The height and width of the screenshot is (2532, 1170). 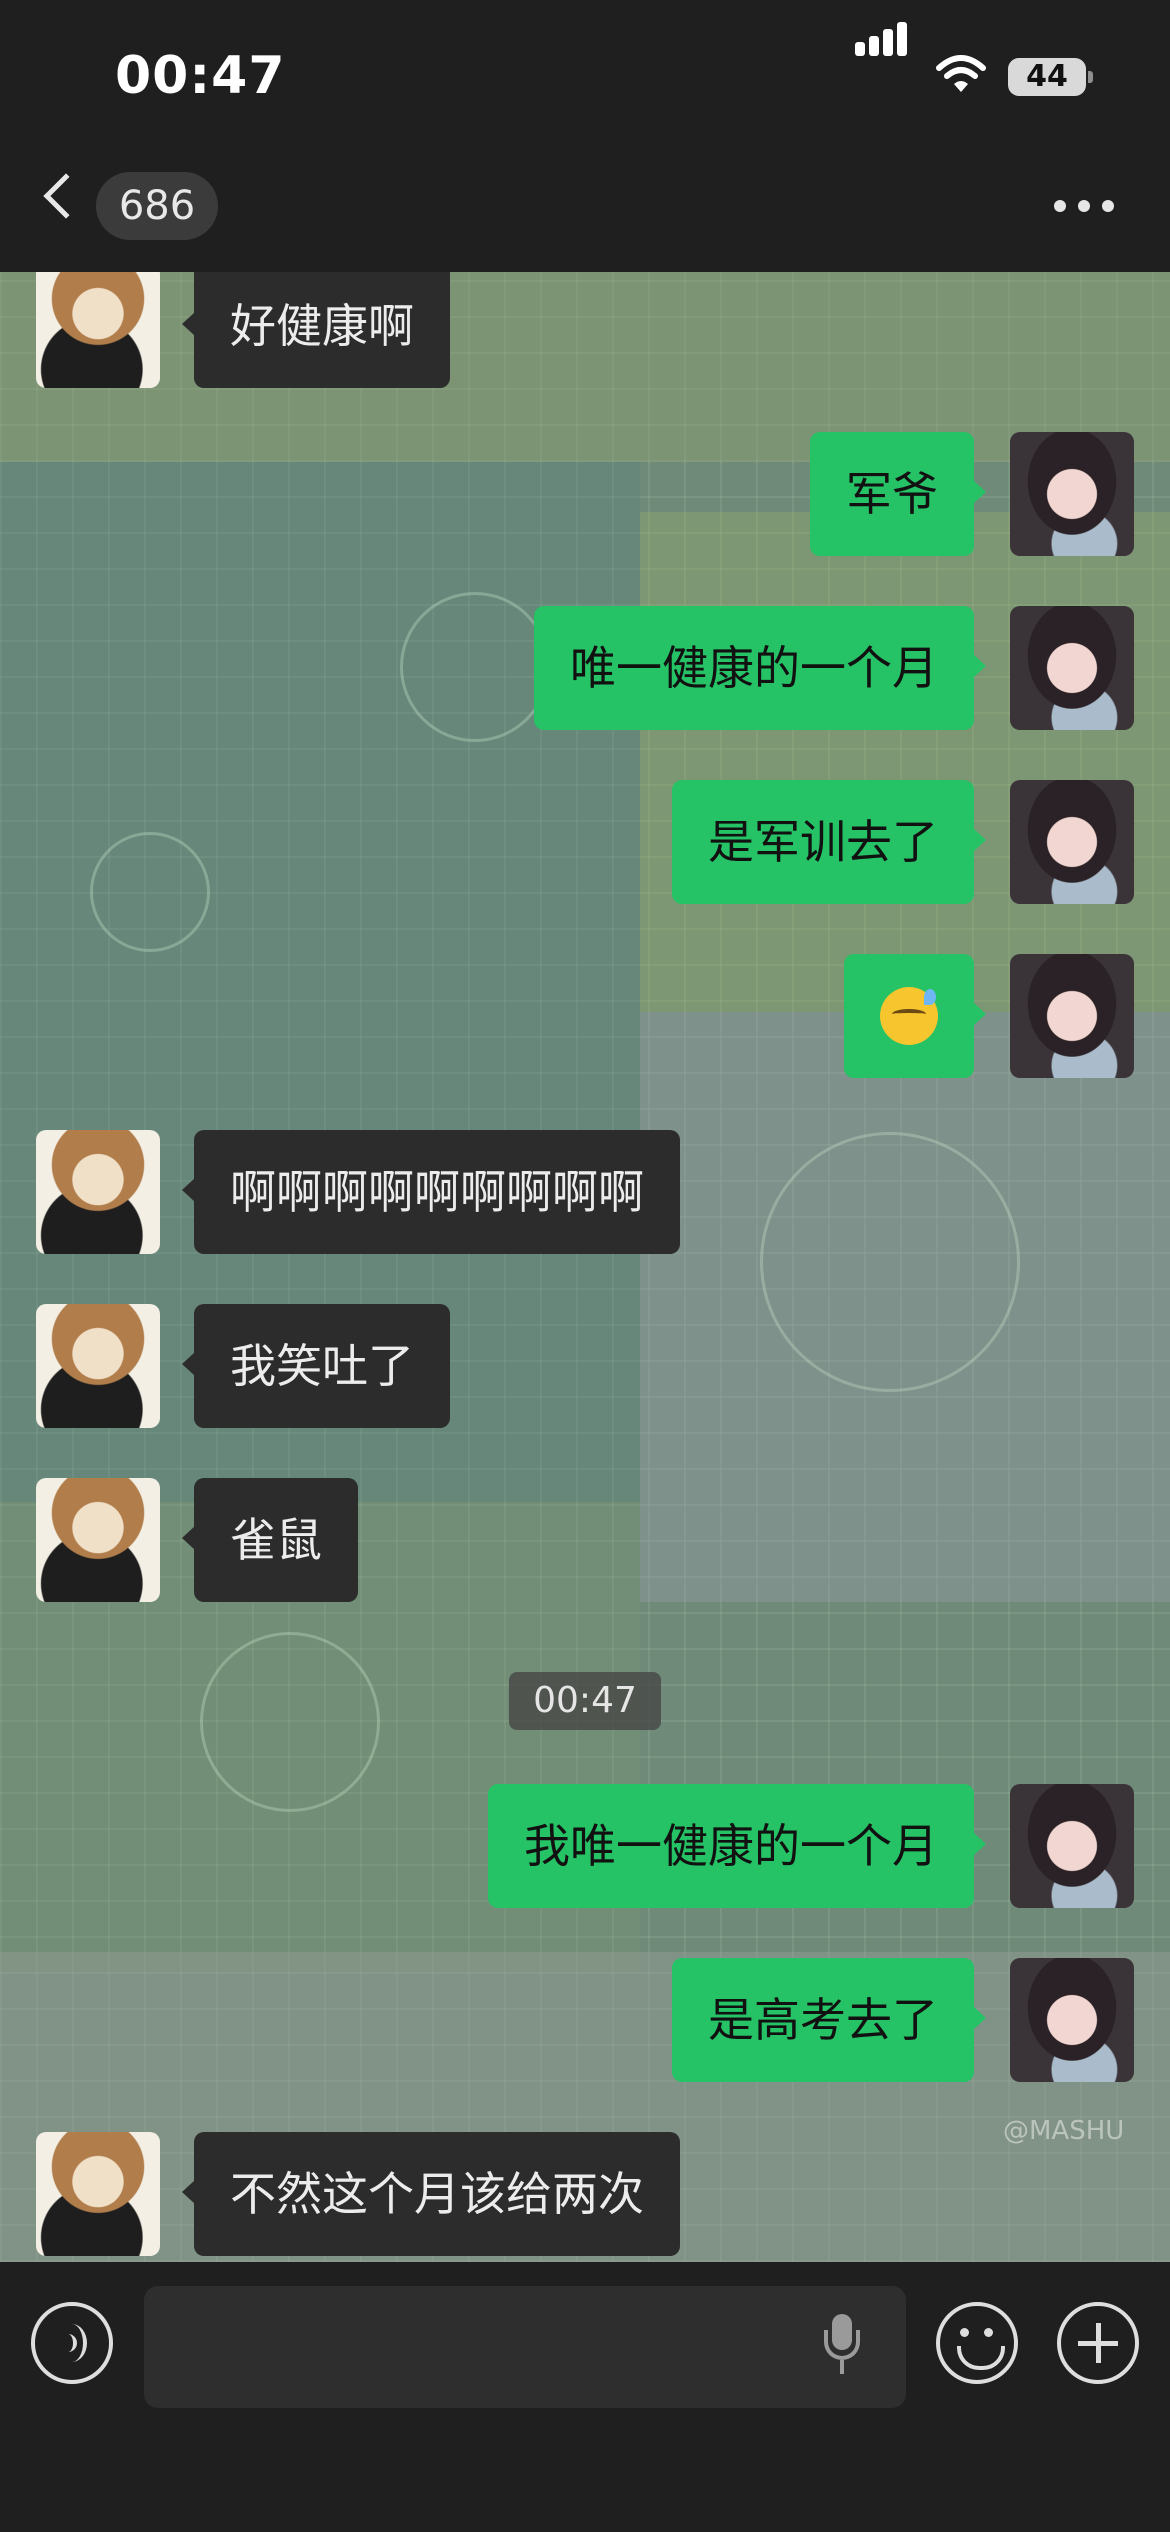 I want to click on wifi-icon, so click(x=961, y=76).